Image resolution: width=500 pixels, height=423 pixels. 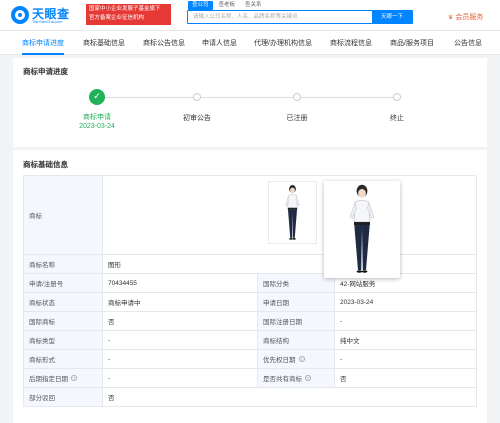 I want to click on search-tab-company: 查公司, so click(x=200, y=5).